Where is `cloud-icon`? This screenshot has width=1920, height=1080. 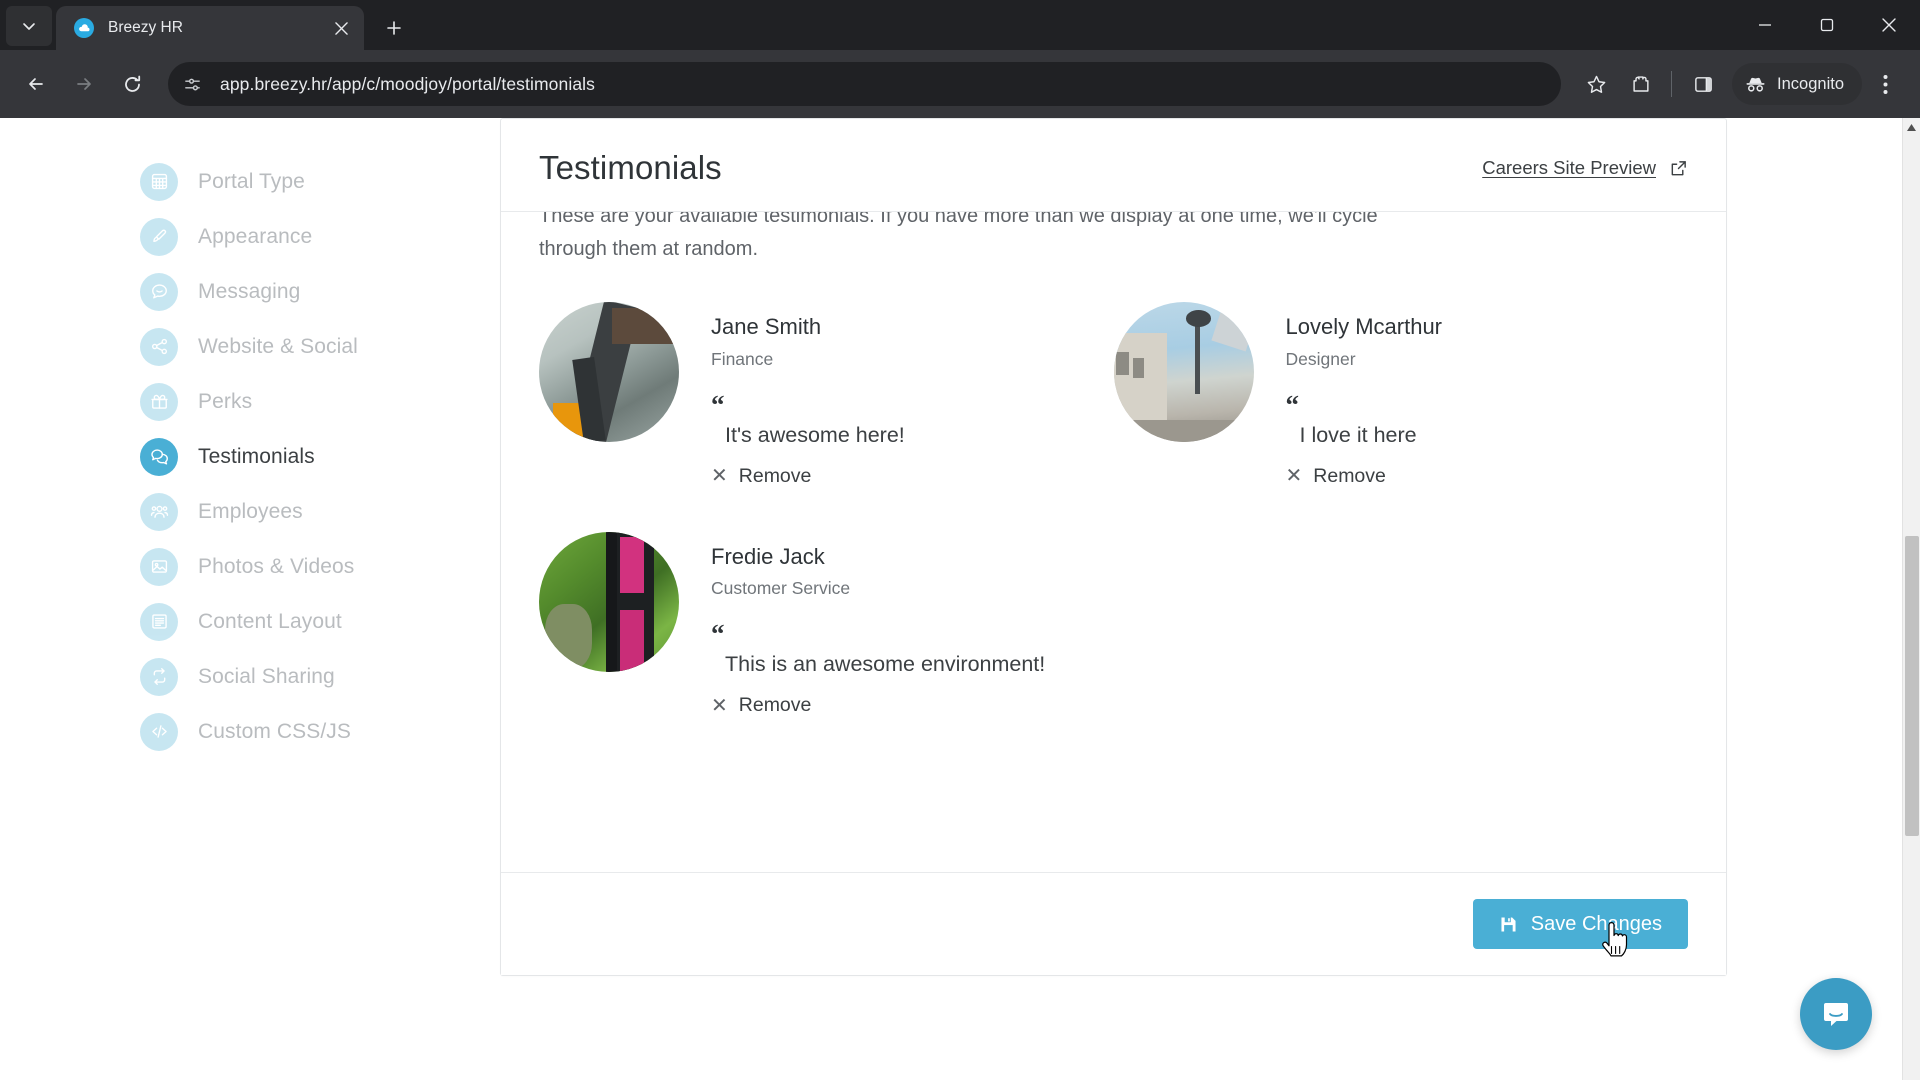 cloud-icon is located at coordinates (84, 28).